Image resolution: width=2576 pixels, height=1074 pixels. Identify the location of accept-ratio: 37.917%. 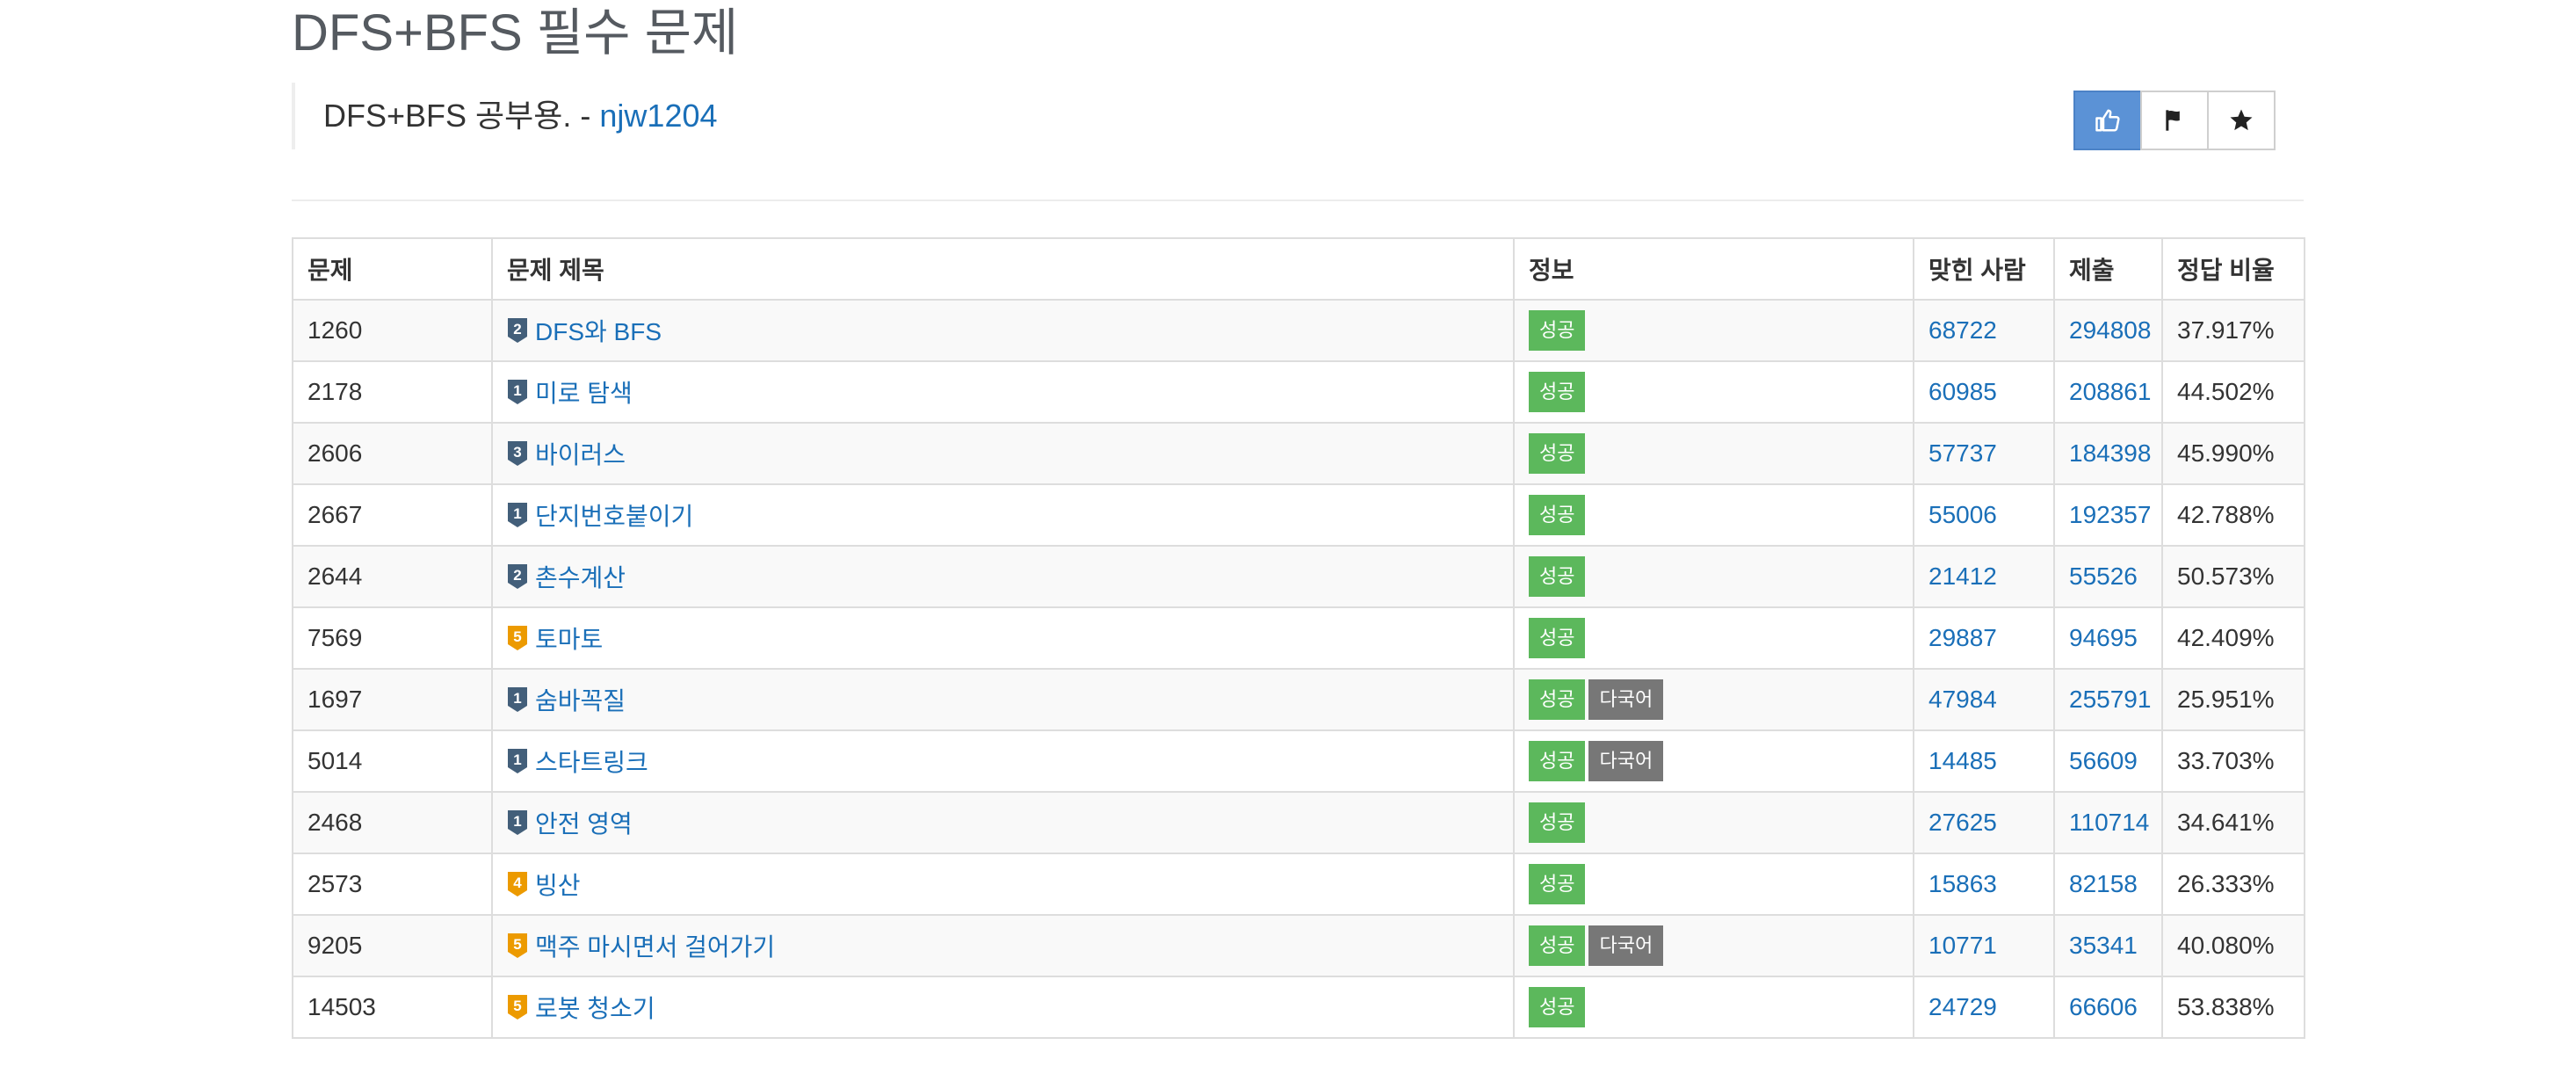
(2233, 330).